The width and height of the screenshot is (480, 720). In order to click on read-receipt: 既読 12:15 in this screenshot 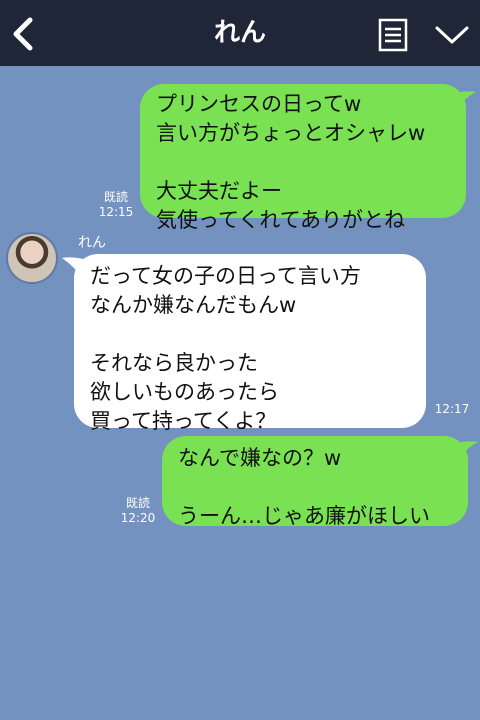, I will do `click(116, 205)`.